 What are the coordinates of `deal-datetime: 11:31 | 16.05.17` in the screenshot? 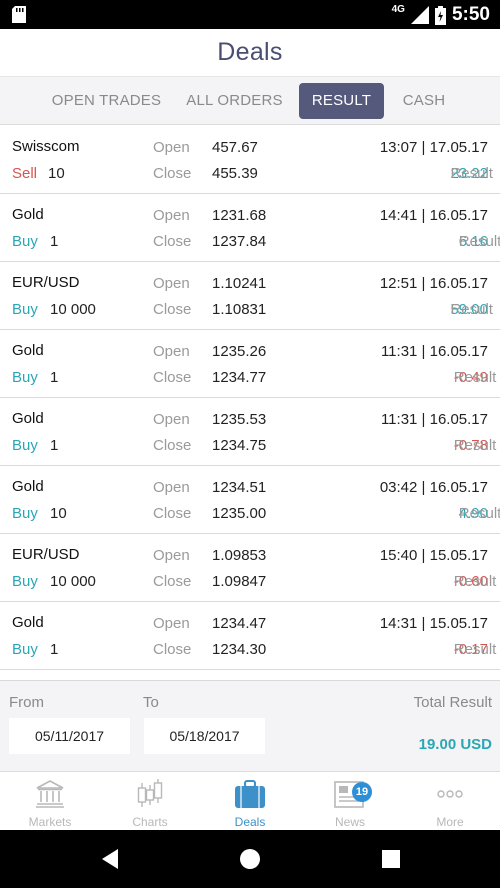 It's located at (434, 419).